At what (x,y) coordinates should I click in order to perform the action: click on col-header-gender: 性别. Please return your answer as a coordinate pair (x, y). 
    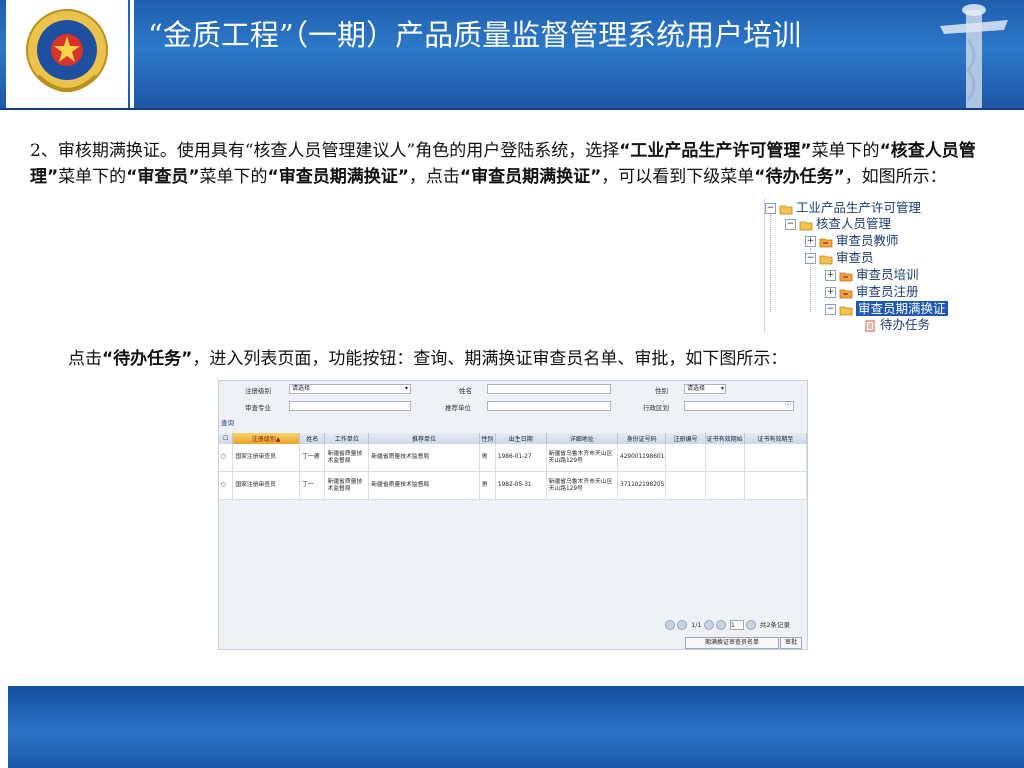
    Looking at the image, I should click on (487, 438).